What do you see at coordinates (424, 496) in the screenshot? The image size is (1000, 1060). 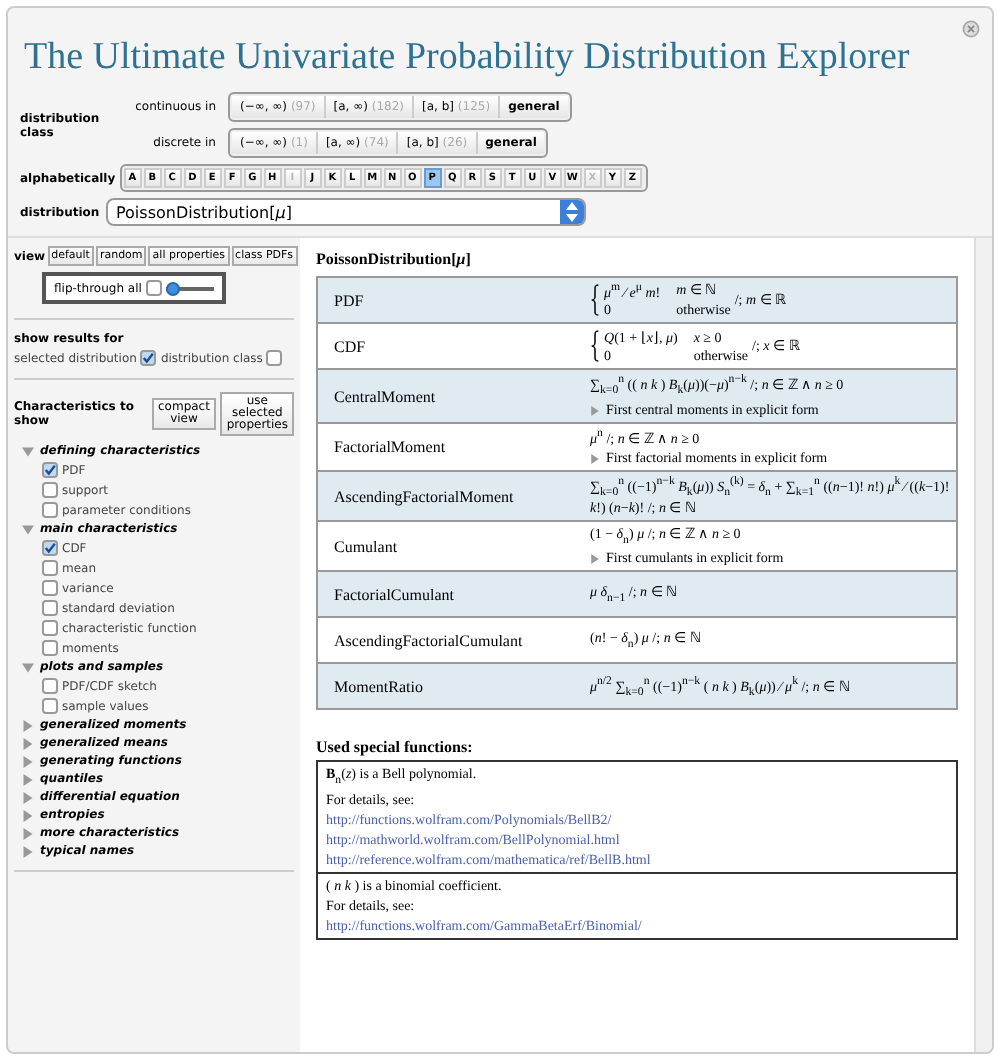 I see `property-name: AscendingFactorialMoment` at bounding box center [424, 496].